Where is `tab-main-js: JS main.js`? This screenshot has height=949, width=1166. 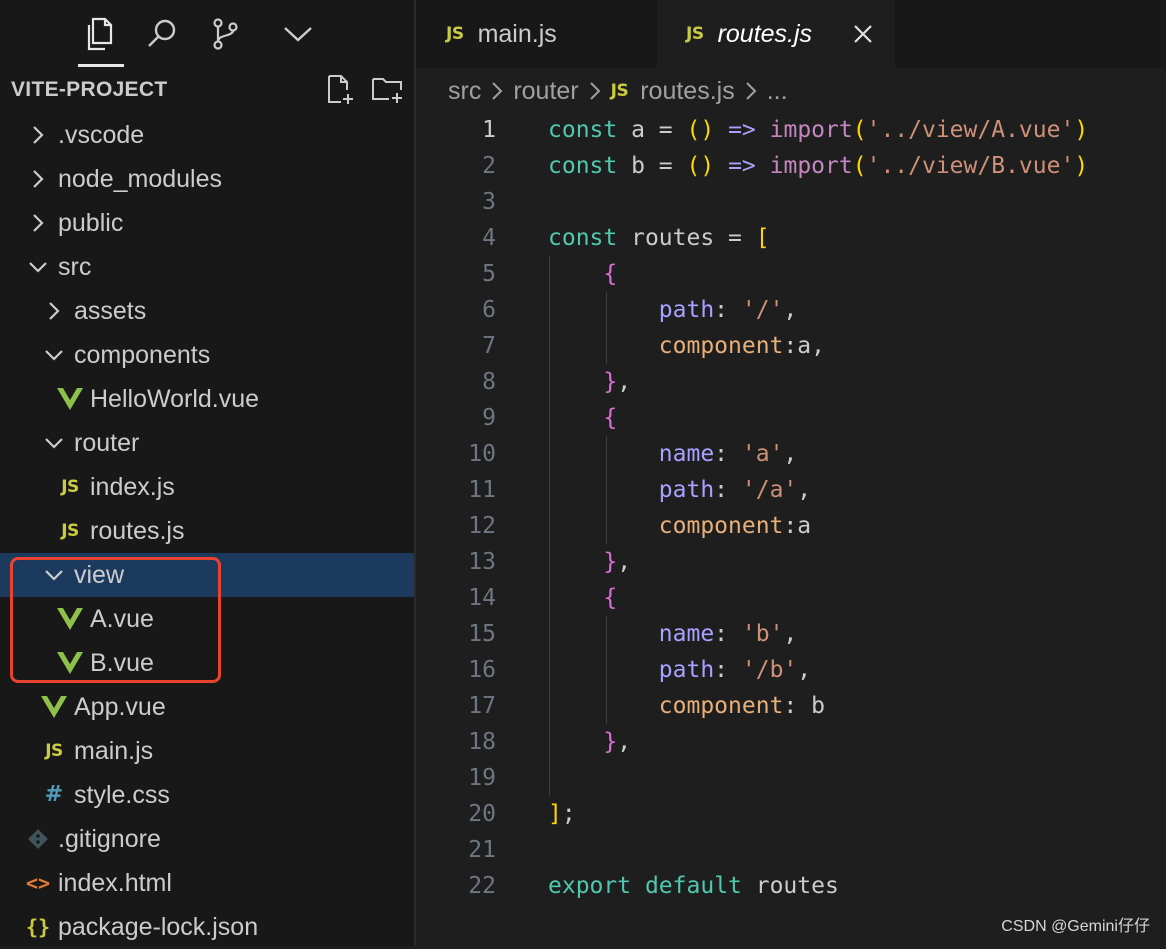
tab-main-js: JS main.js is located at coordinates (536, 34).